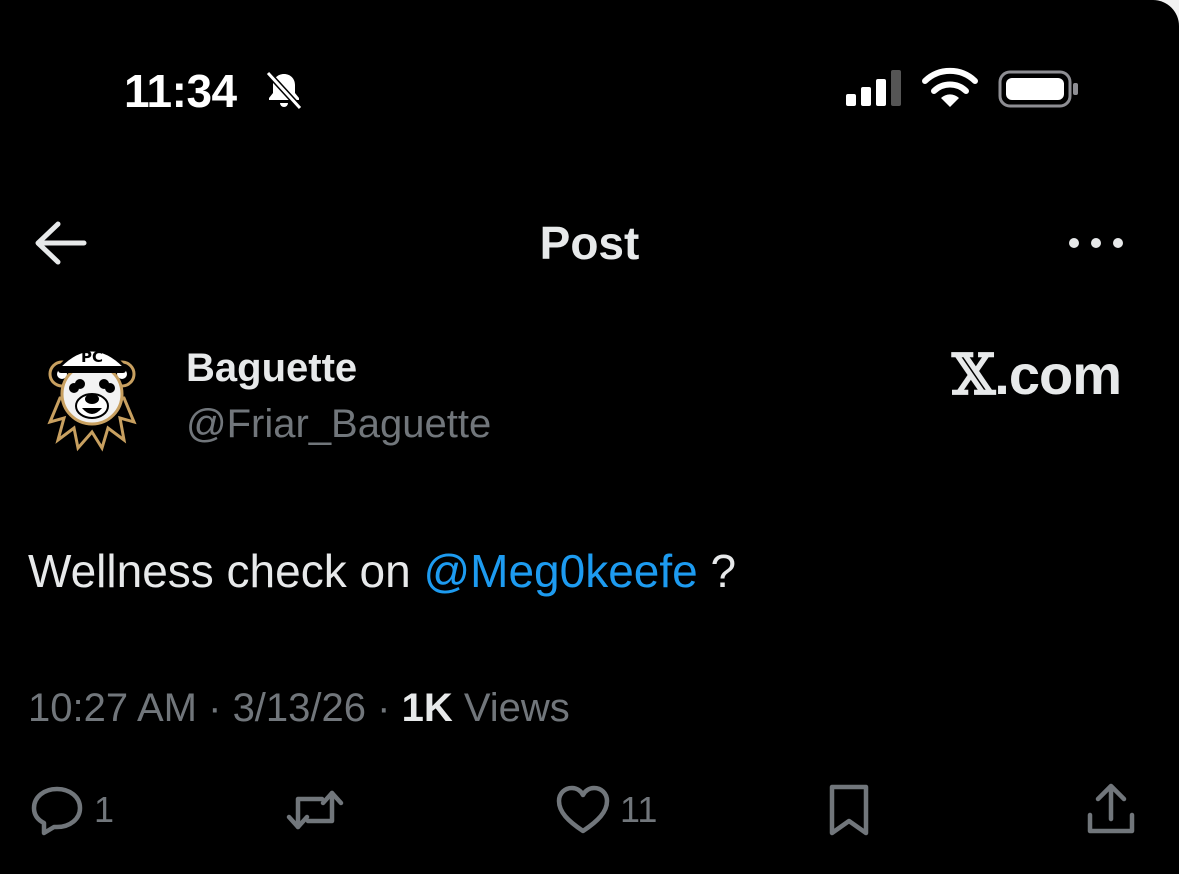  I want to click on share-icon, so click(1111, 808).